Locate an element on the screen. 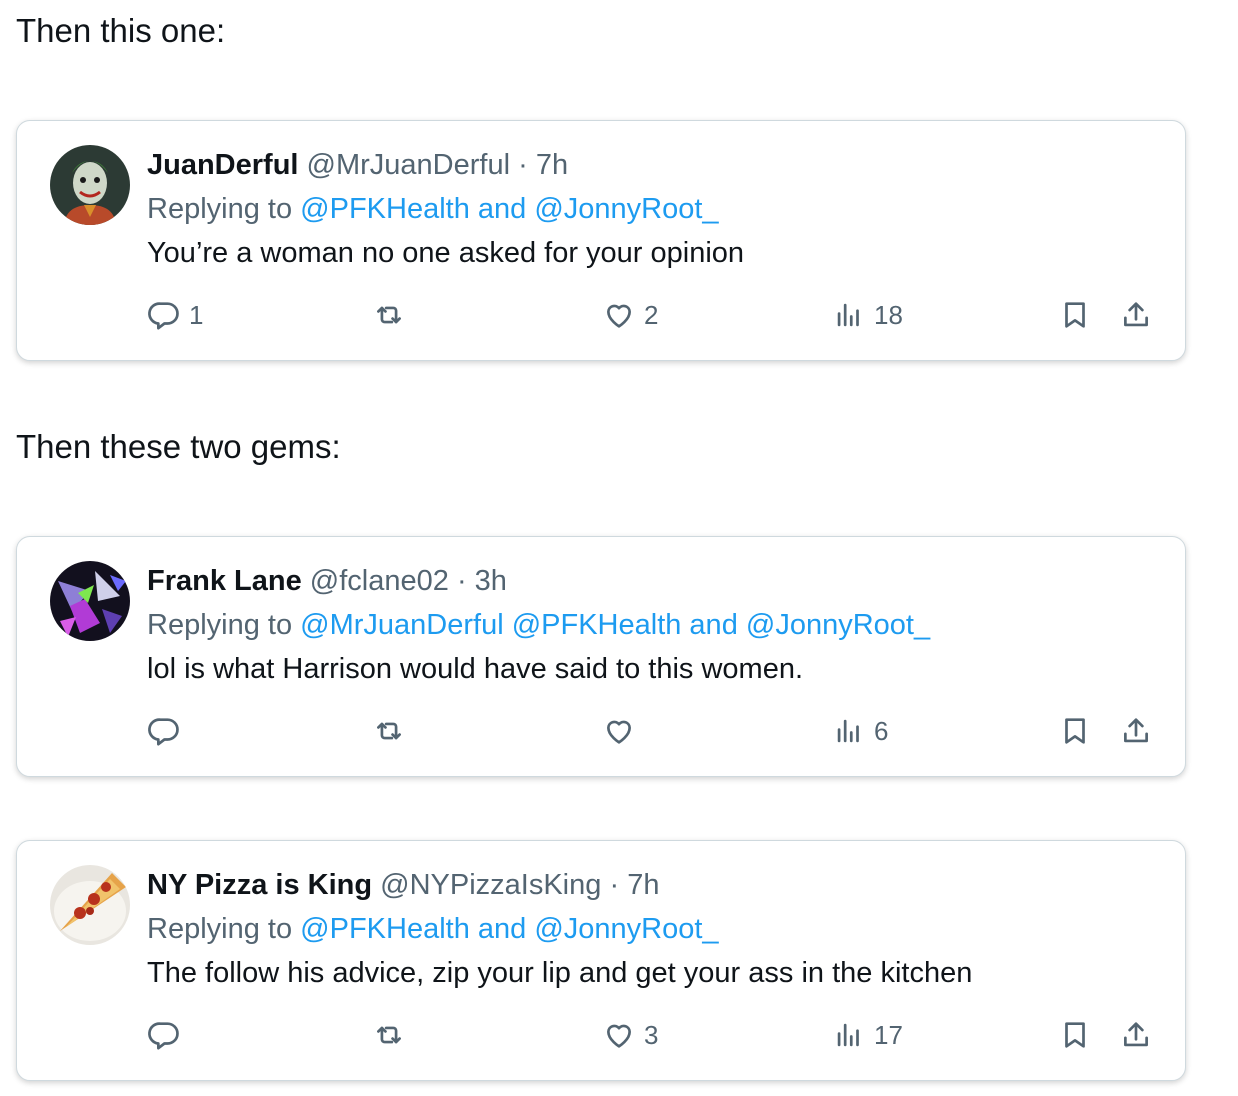 This screenshot has width=1238, height=1096. timestamp: 3h is located at coordinates (491, 581).